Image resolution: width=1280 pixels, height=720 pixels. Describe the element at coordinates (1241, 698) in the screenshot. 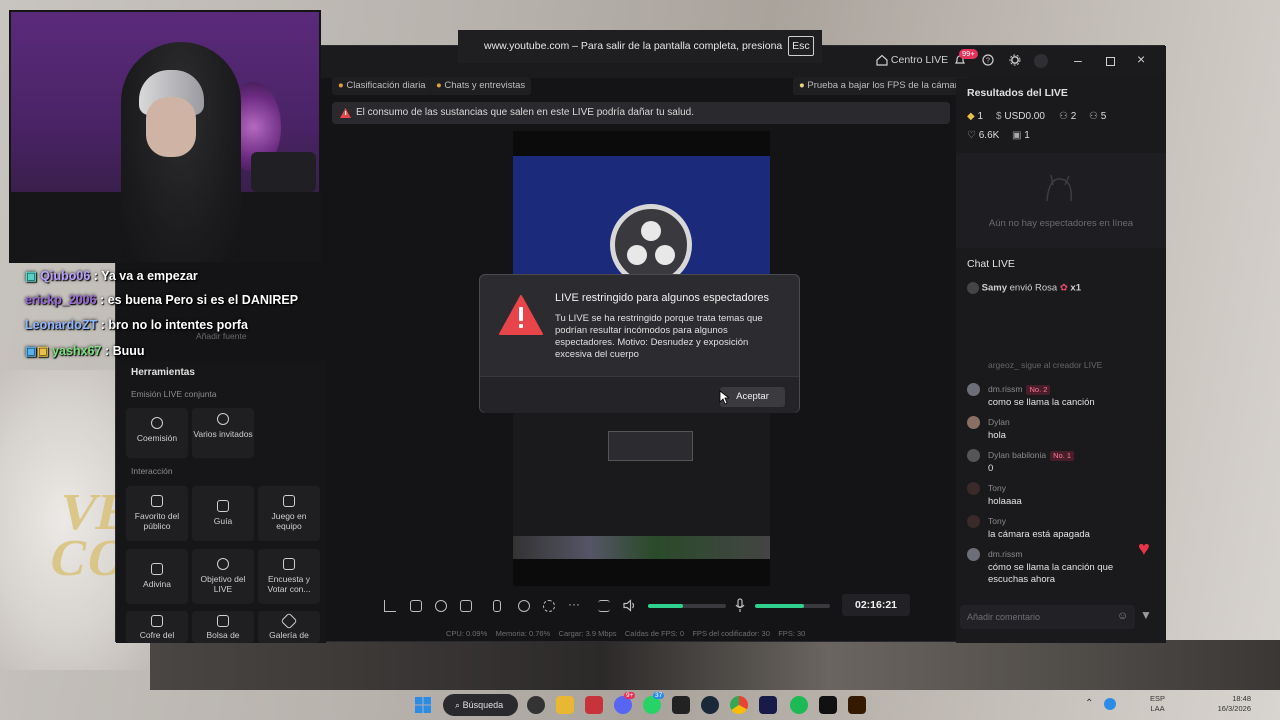

I see `clock-time: 18:48` at that location.